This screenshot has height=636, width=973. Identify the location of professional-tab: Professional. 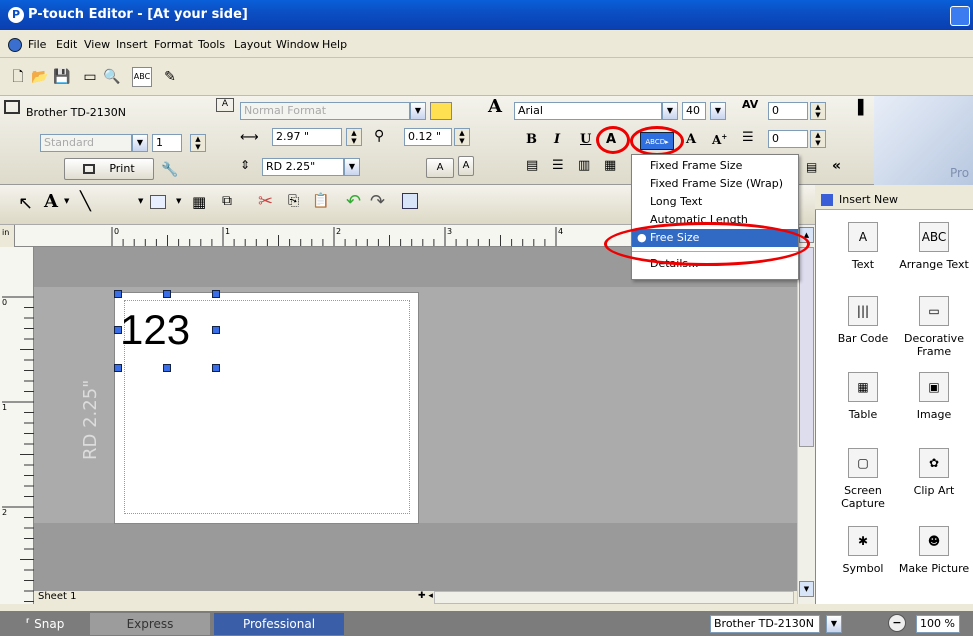
(279, 624).